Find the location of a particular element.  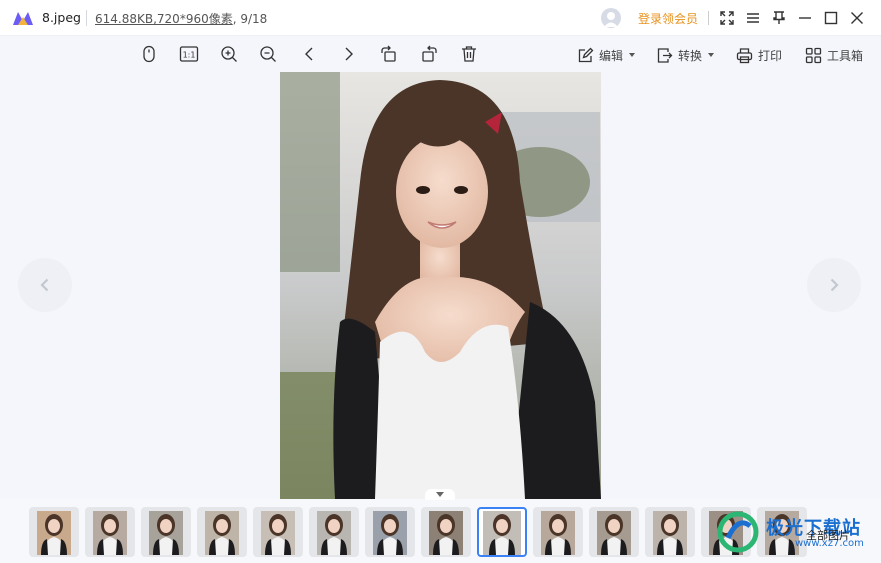

convert-menu: 转换 is located at coordinates (685, 55).